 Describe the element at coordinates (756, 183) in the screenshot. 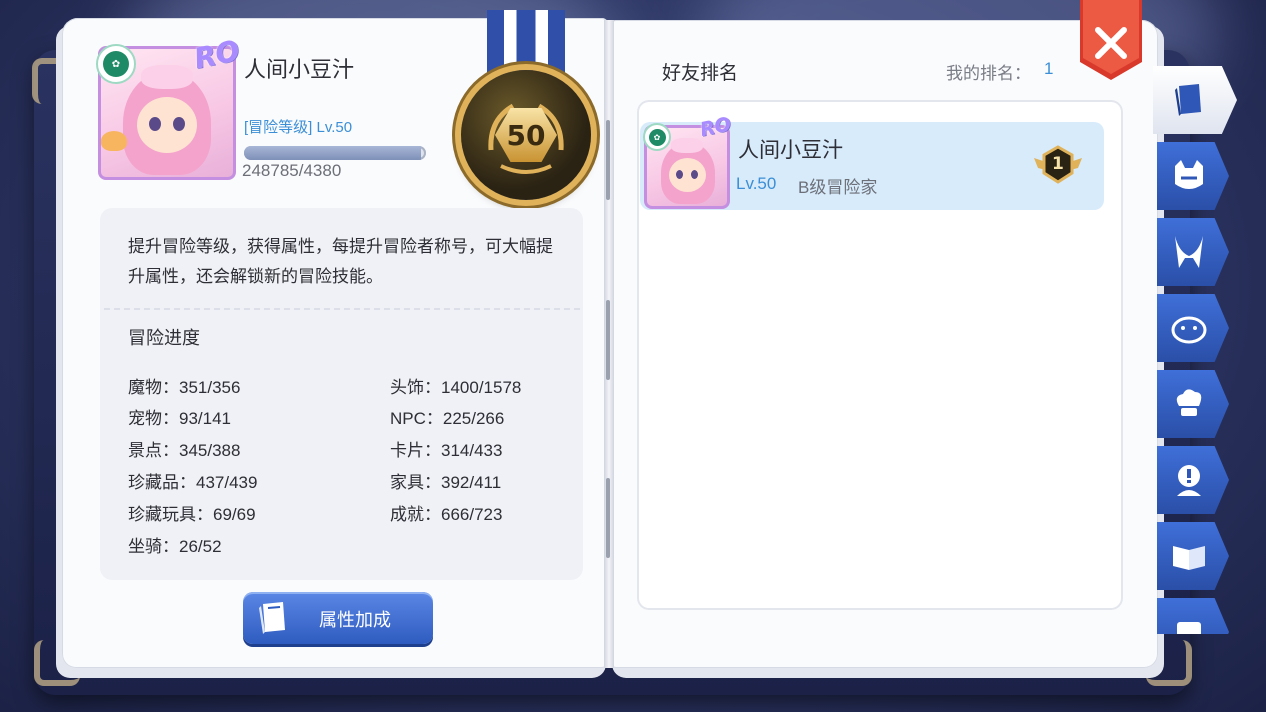

I see `friend-level: Lv.50` at that location.